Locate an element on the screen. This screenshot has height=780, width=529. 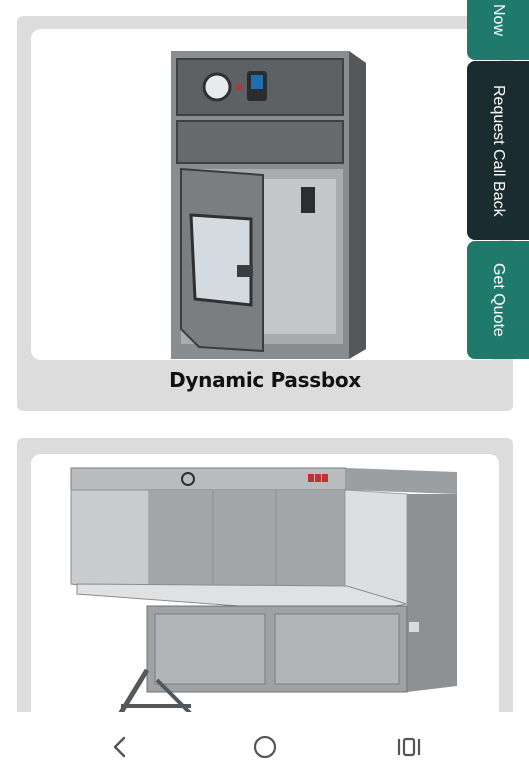
home-button is located at coordinates (265, 747).